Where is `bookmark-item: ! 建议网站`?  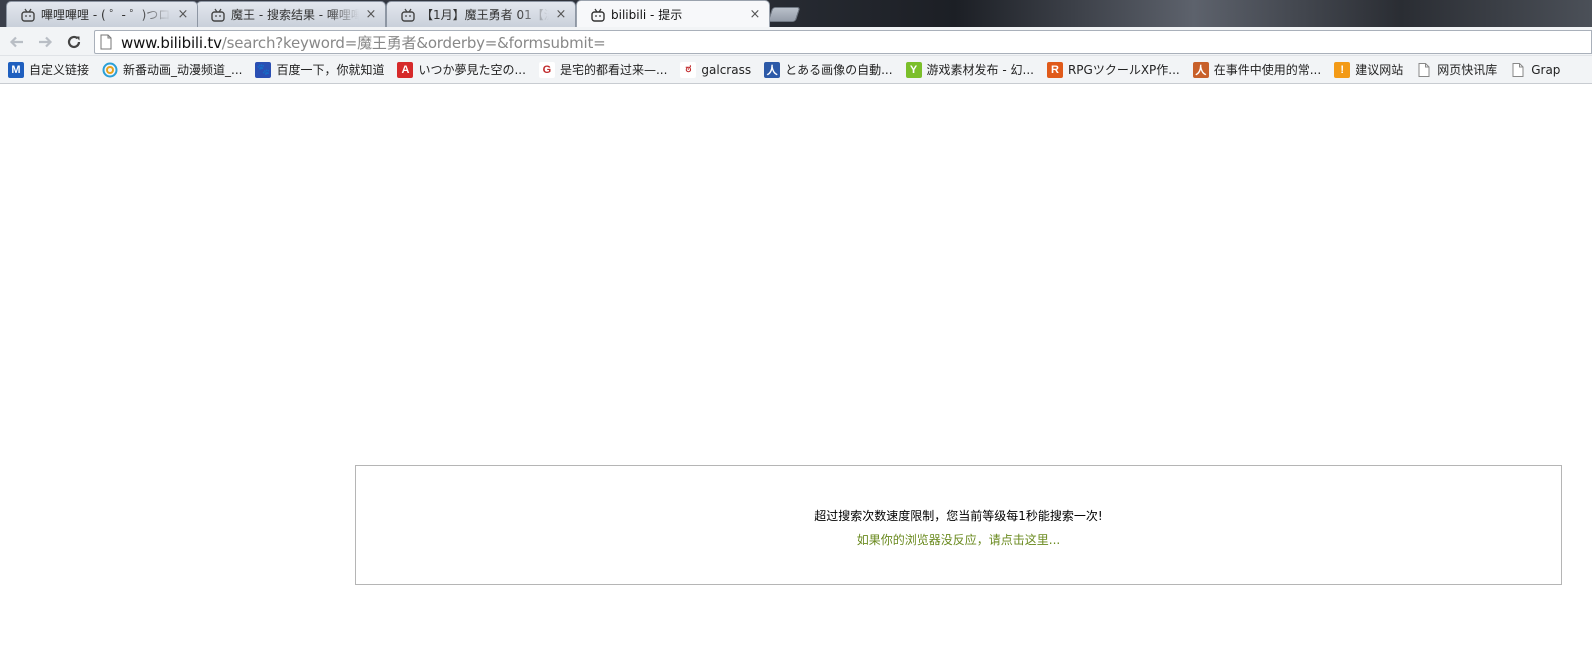 bookmark-item: ! 建议网站 is located at coordinates (1368, 70).